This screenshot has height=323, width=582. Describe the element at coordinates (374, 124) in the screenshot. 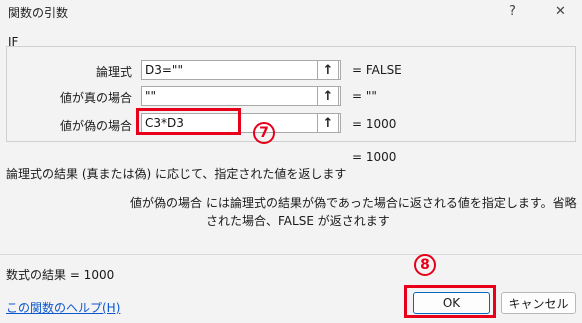

I see `arg-result-3: = 1000` at that location.